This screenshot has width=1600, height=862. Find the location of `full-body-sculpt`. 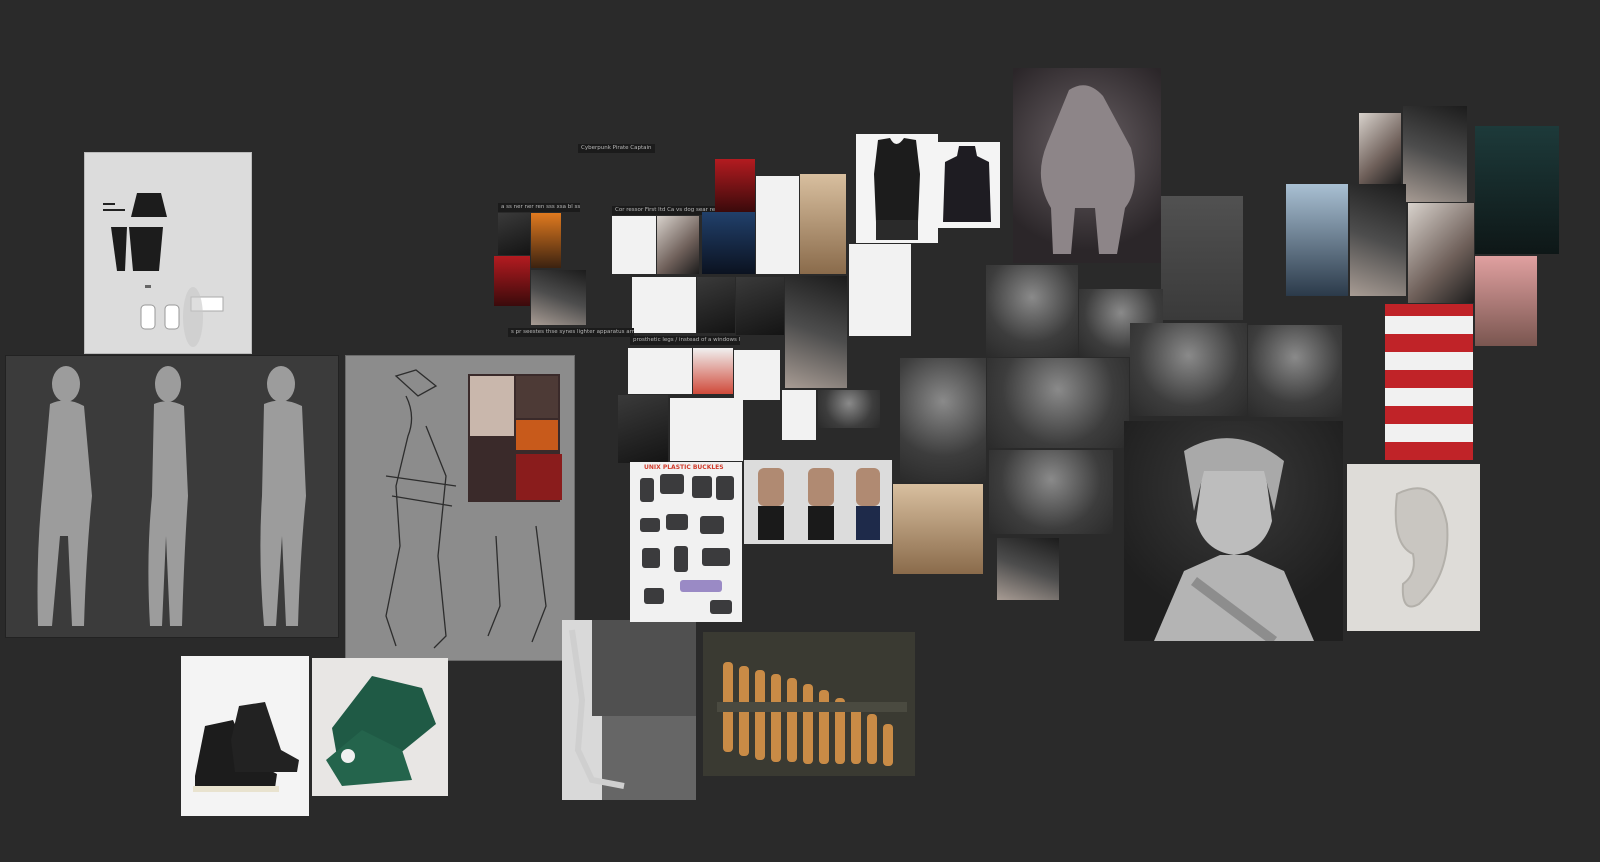

full-body-sculpt is located at coordinates (943, 420).